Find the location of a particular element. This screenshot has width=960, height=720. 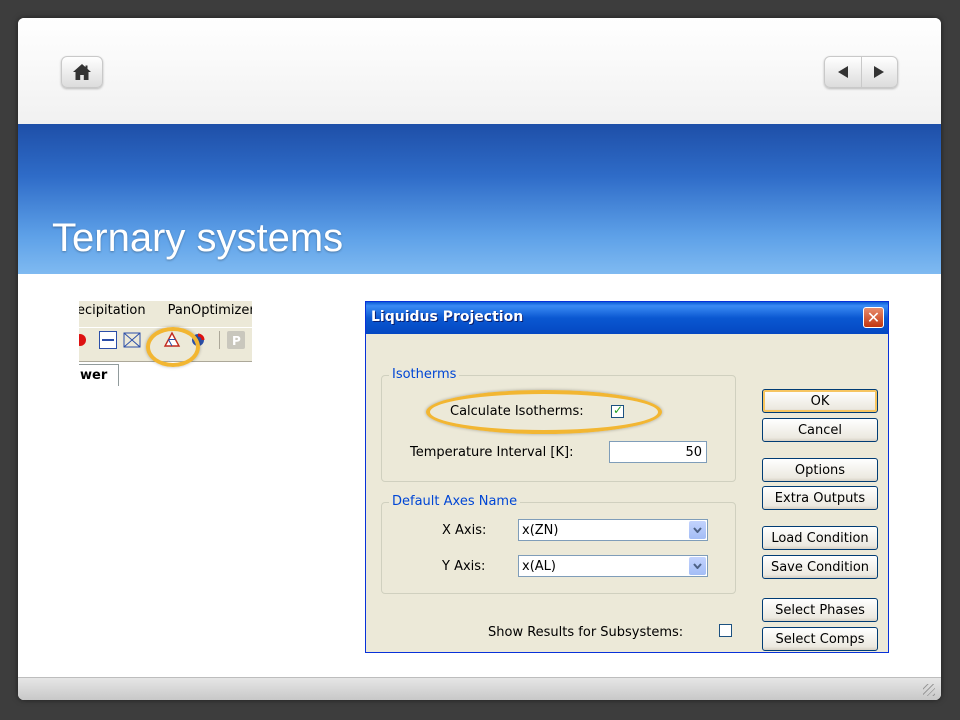

p-icon: P is located at coordinates (236, 340).